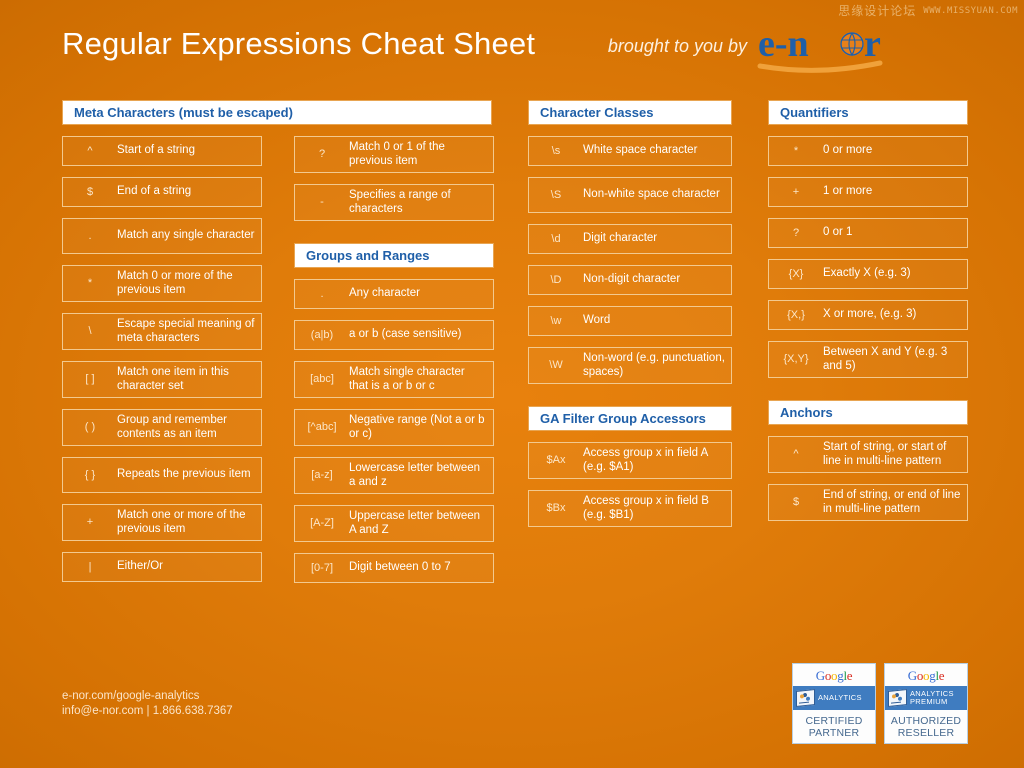 The image size is (1024, 768). What do you see at coordinates (630, 418) in the screenshot?
I see `section-title-ga-filter-group-accessors: GA Filter Group Accessors` at bounding box center [630, 418].